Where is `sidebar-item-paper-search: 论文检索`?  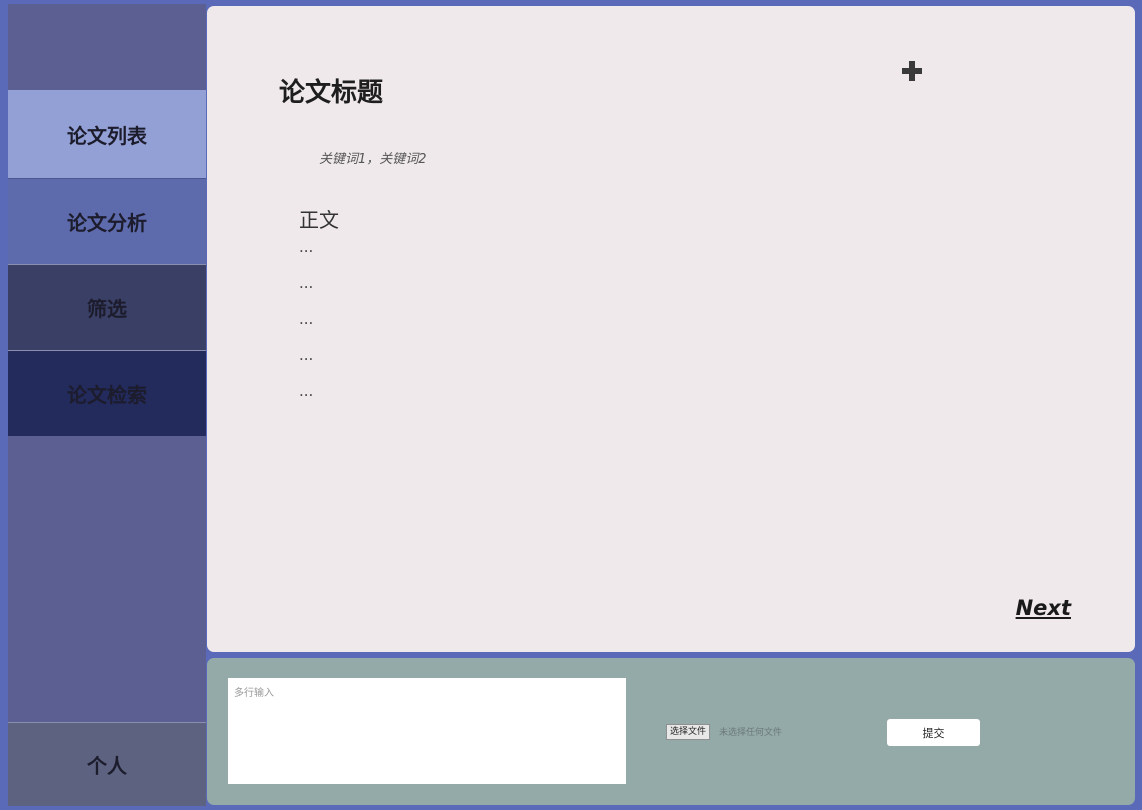 sidebar-item-paper-search: 论文检索 is located at coordinates (107, 393).